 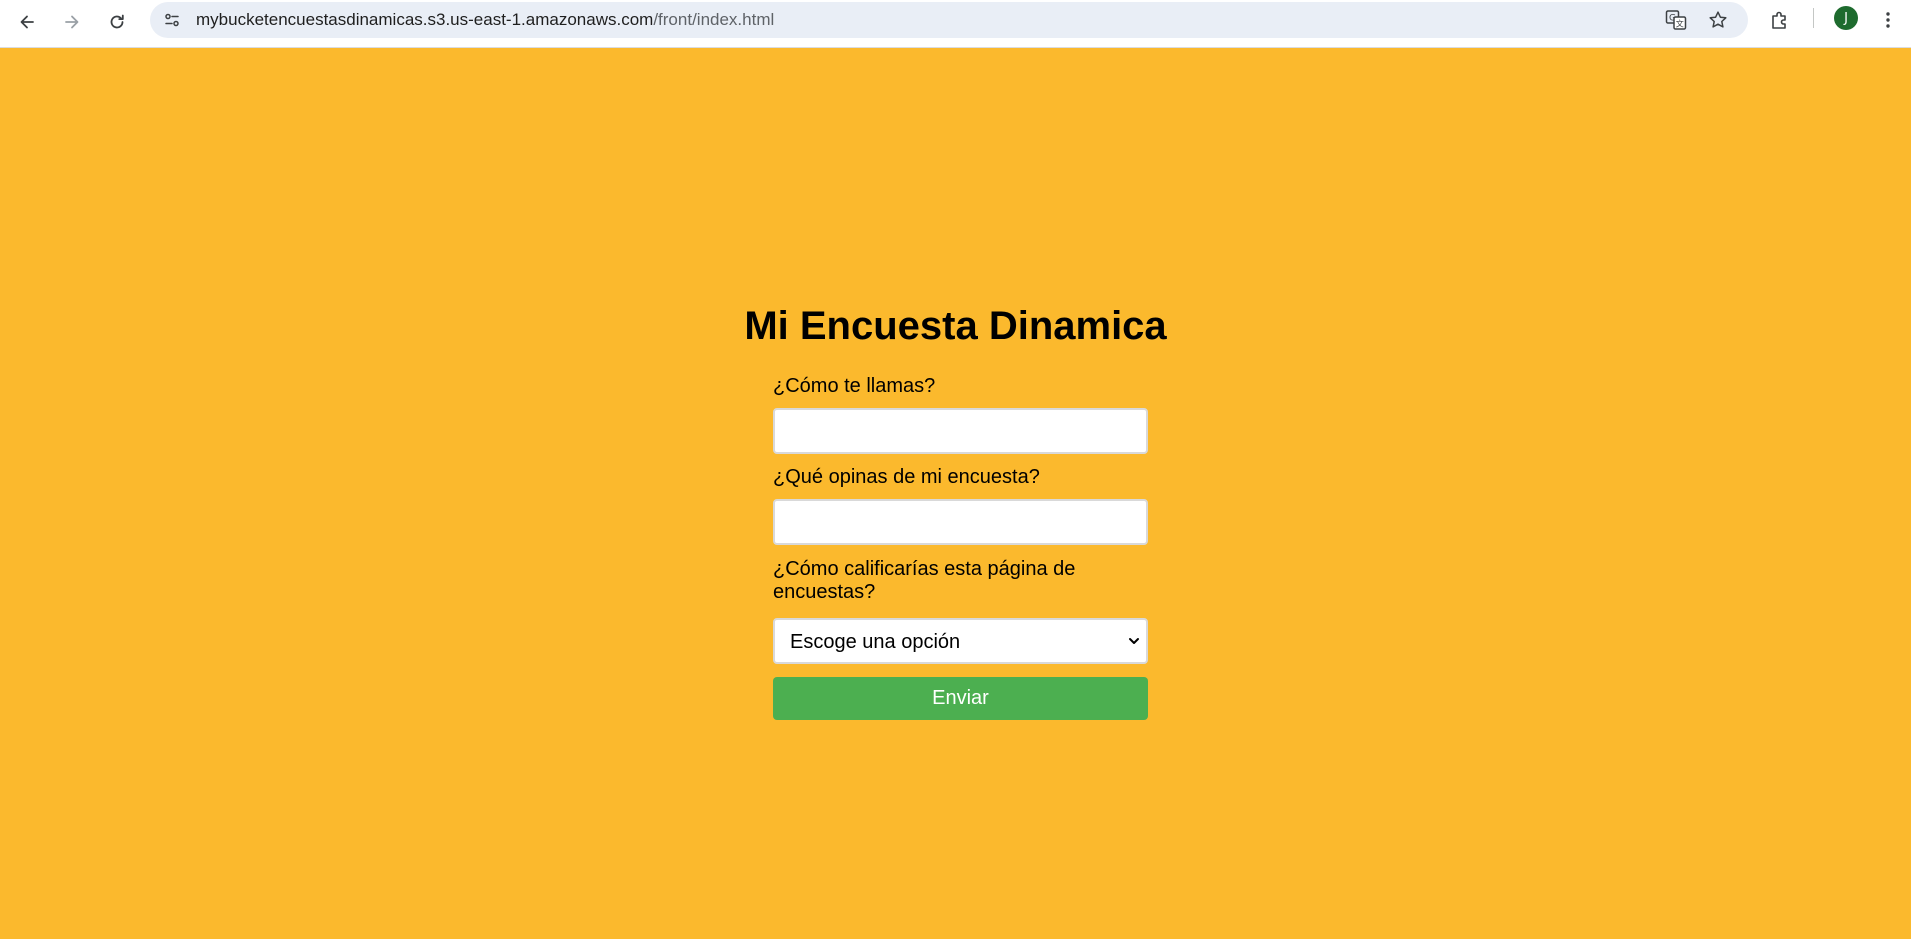 What do you see at coordinates (714, 19) in the screenshot?
I see `url-path: /front/index.html` at bounding box center [714, 19].